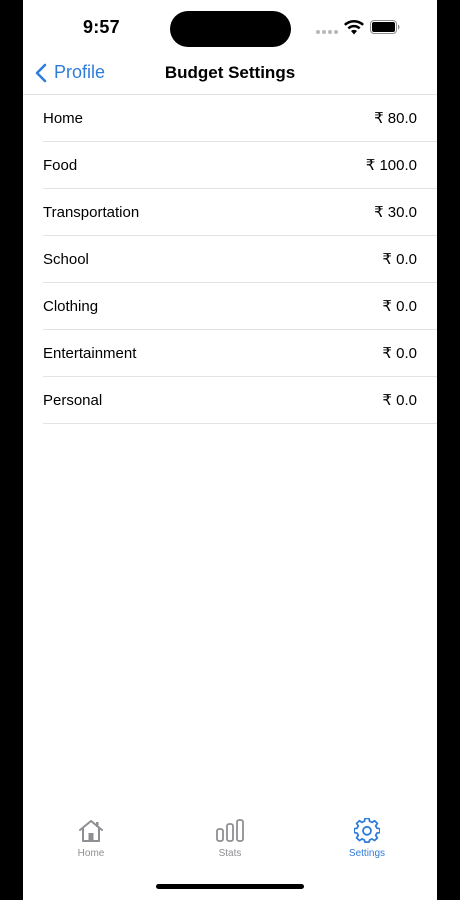  I want to click on budget-amount: ₹ 30.0, so click(395, 212).